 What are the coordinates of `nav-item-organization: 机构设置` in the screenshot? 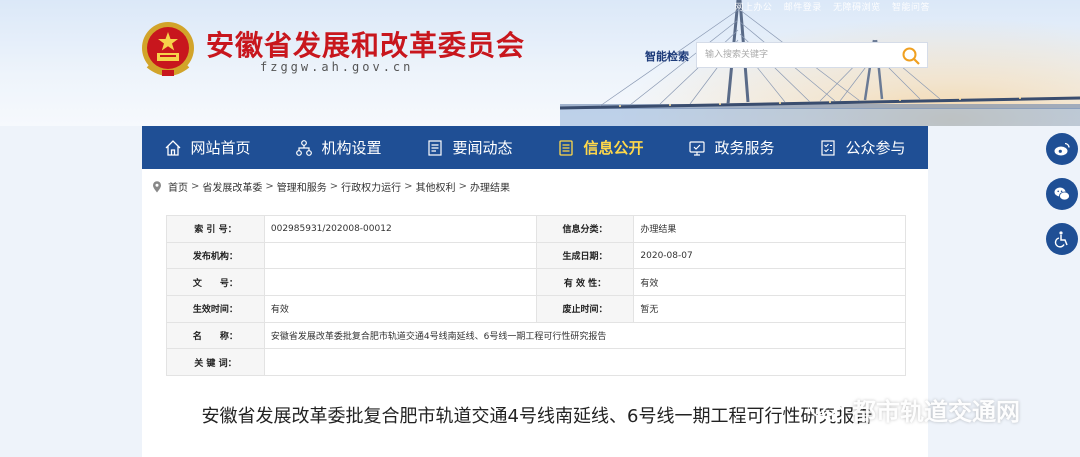 It's located at (338, 147).